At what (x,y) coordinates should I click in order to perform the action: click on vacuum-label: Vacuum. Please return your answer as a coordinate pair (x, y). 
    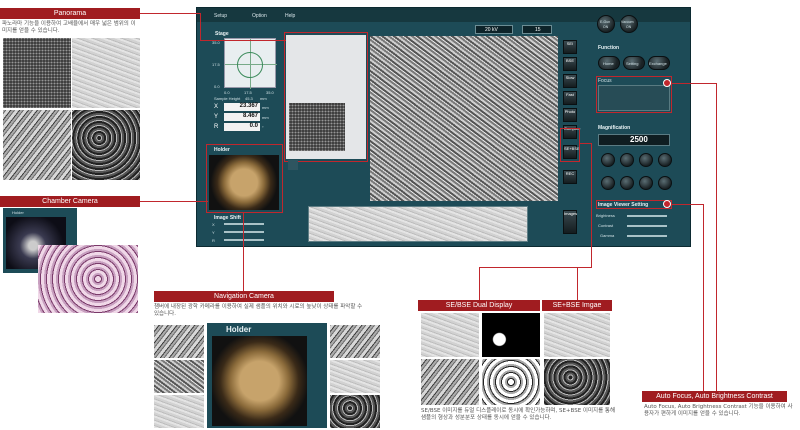
    Looking at the image, I should click on (627, 22).